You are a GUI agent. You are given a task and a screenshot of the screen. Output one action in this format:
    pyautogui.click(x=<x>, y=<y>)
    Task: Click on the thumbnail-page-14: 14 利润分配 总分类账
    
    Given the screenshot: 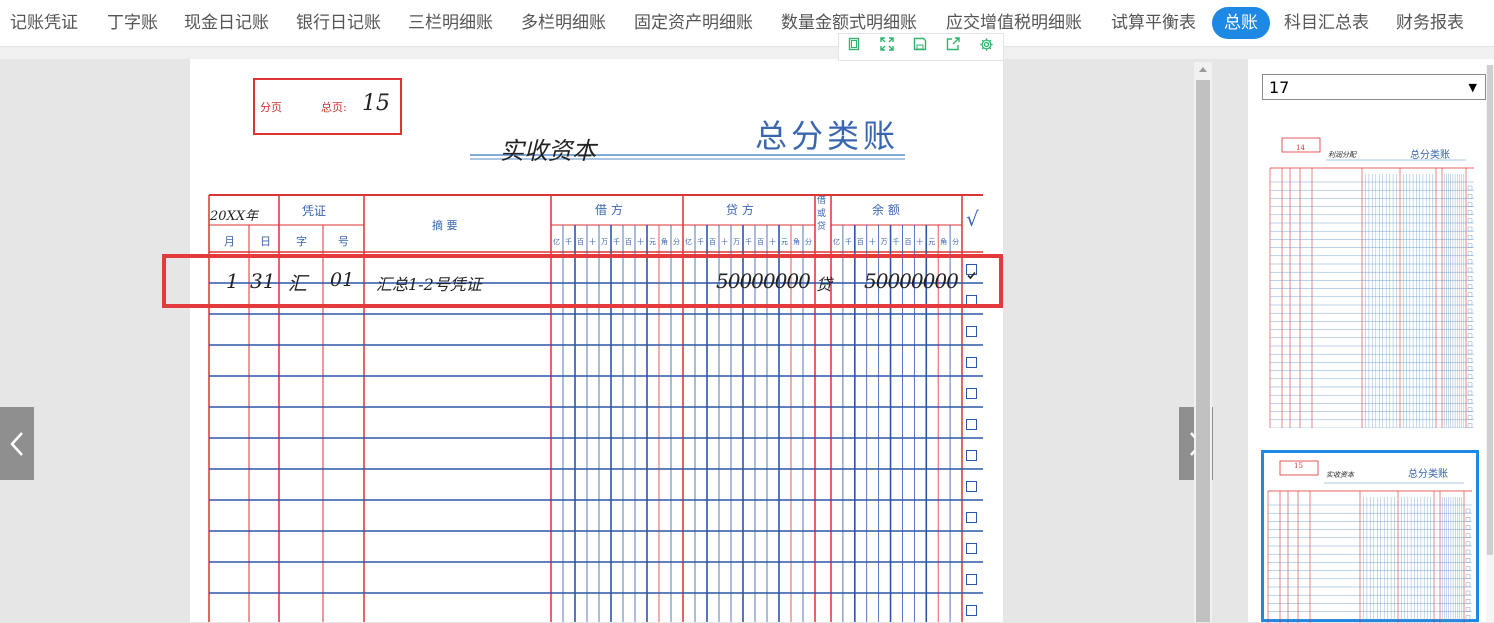 What is the action you would take?
    pyautogui.click(x=1372, y=279)
    